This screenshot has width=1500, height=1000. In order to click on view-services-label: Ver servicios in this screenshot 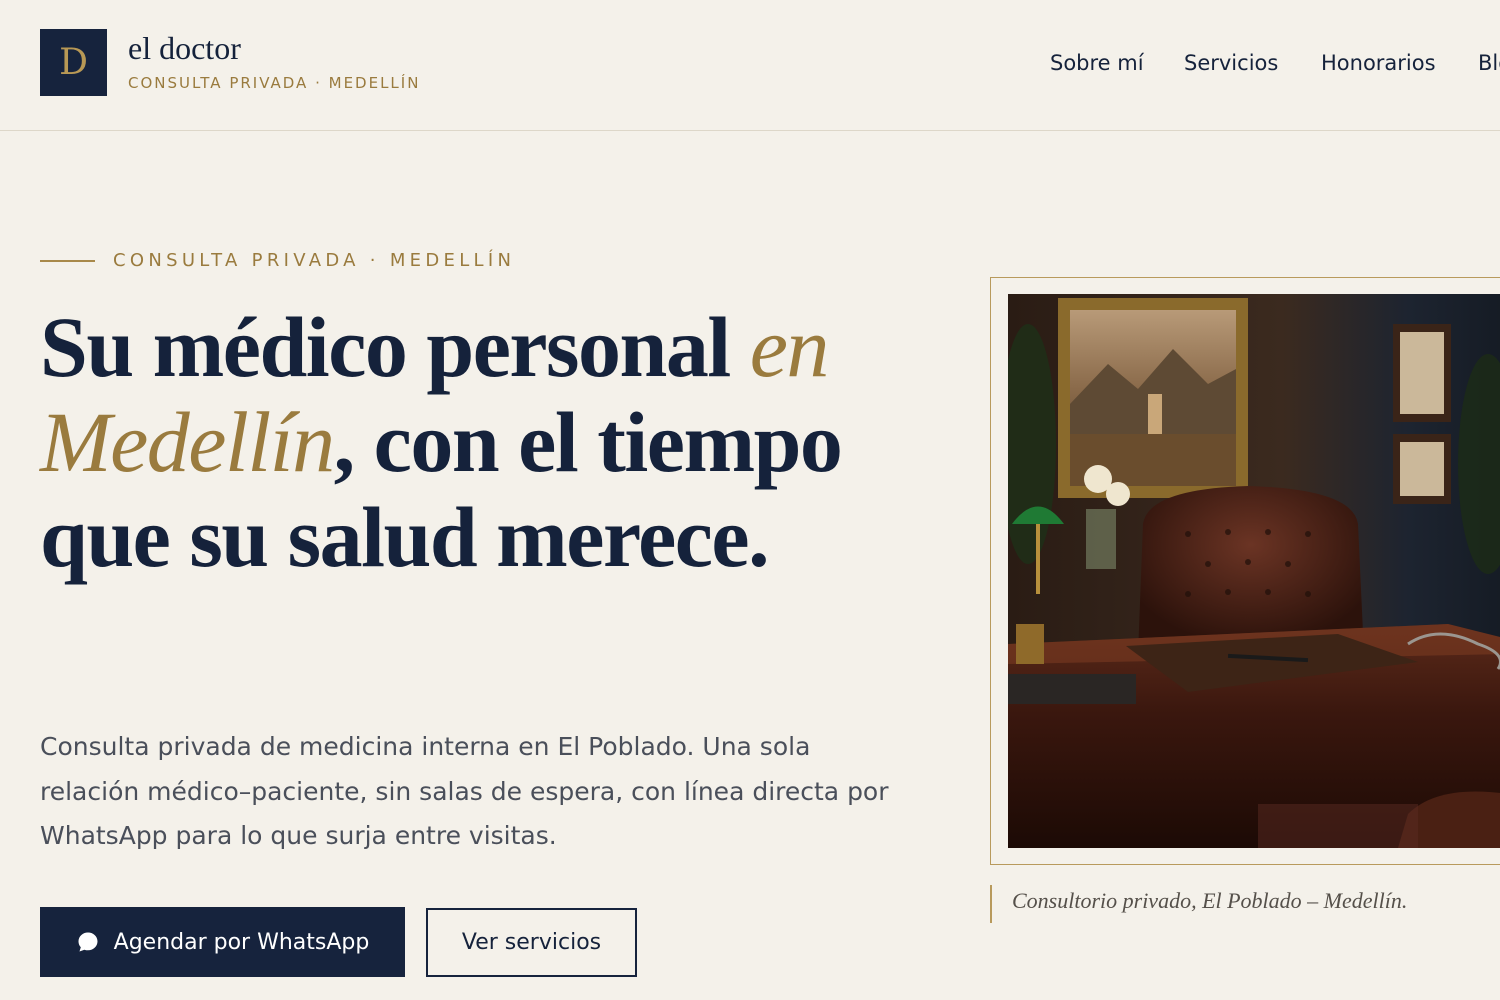, I will do `click(531, 942)`.